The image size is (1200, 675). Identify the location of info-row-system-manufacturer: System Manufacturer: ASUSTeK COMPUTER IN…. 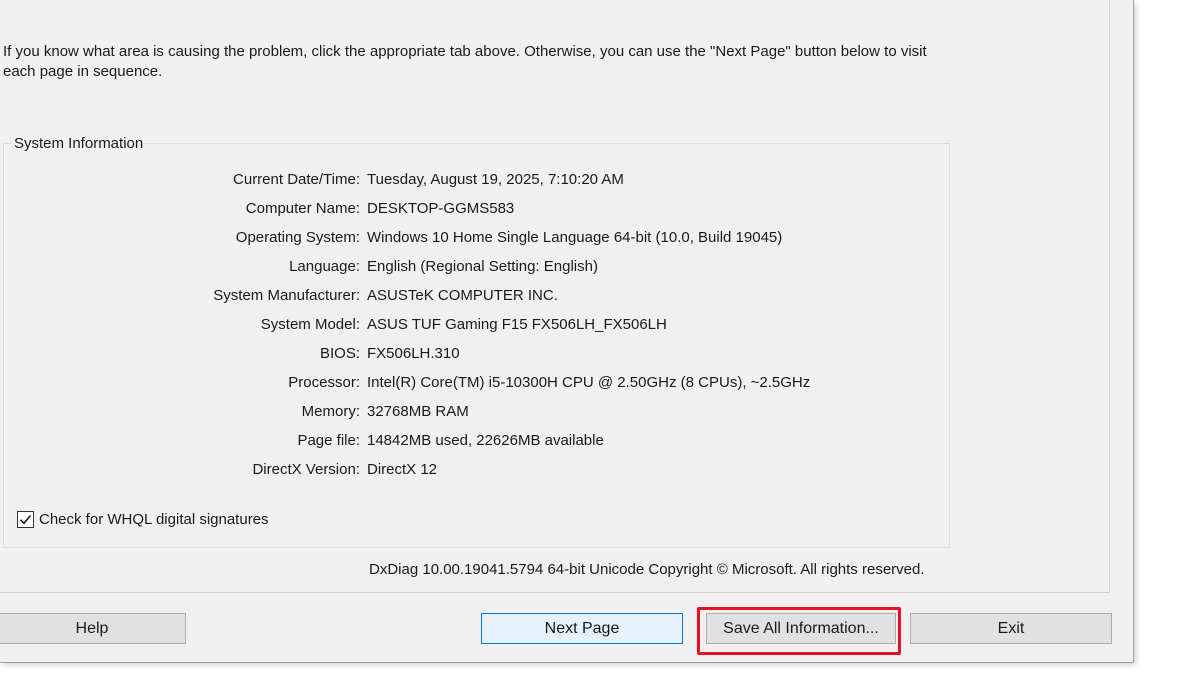
(554, 297).